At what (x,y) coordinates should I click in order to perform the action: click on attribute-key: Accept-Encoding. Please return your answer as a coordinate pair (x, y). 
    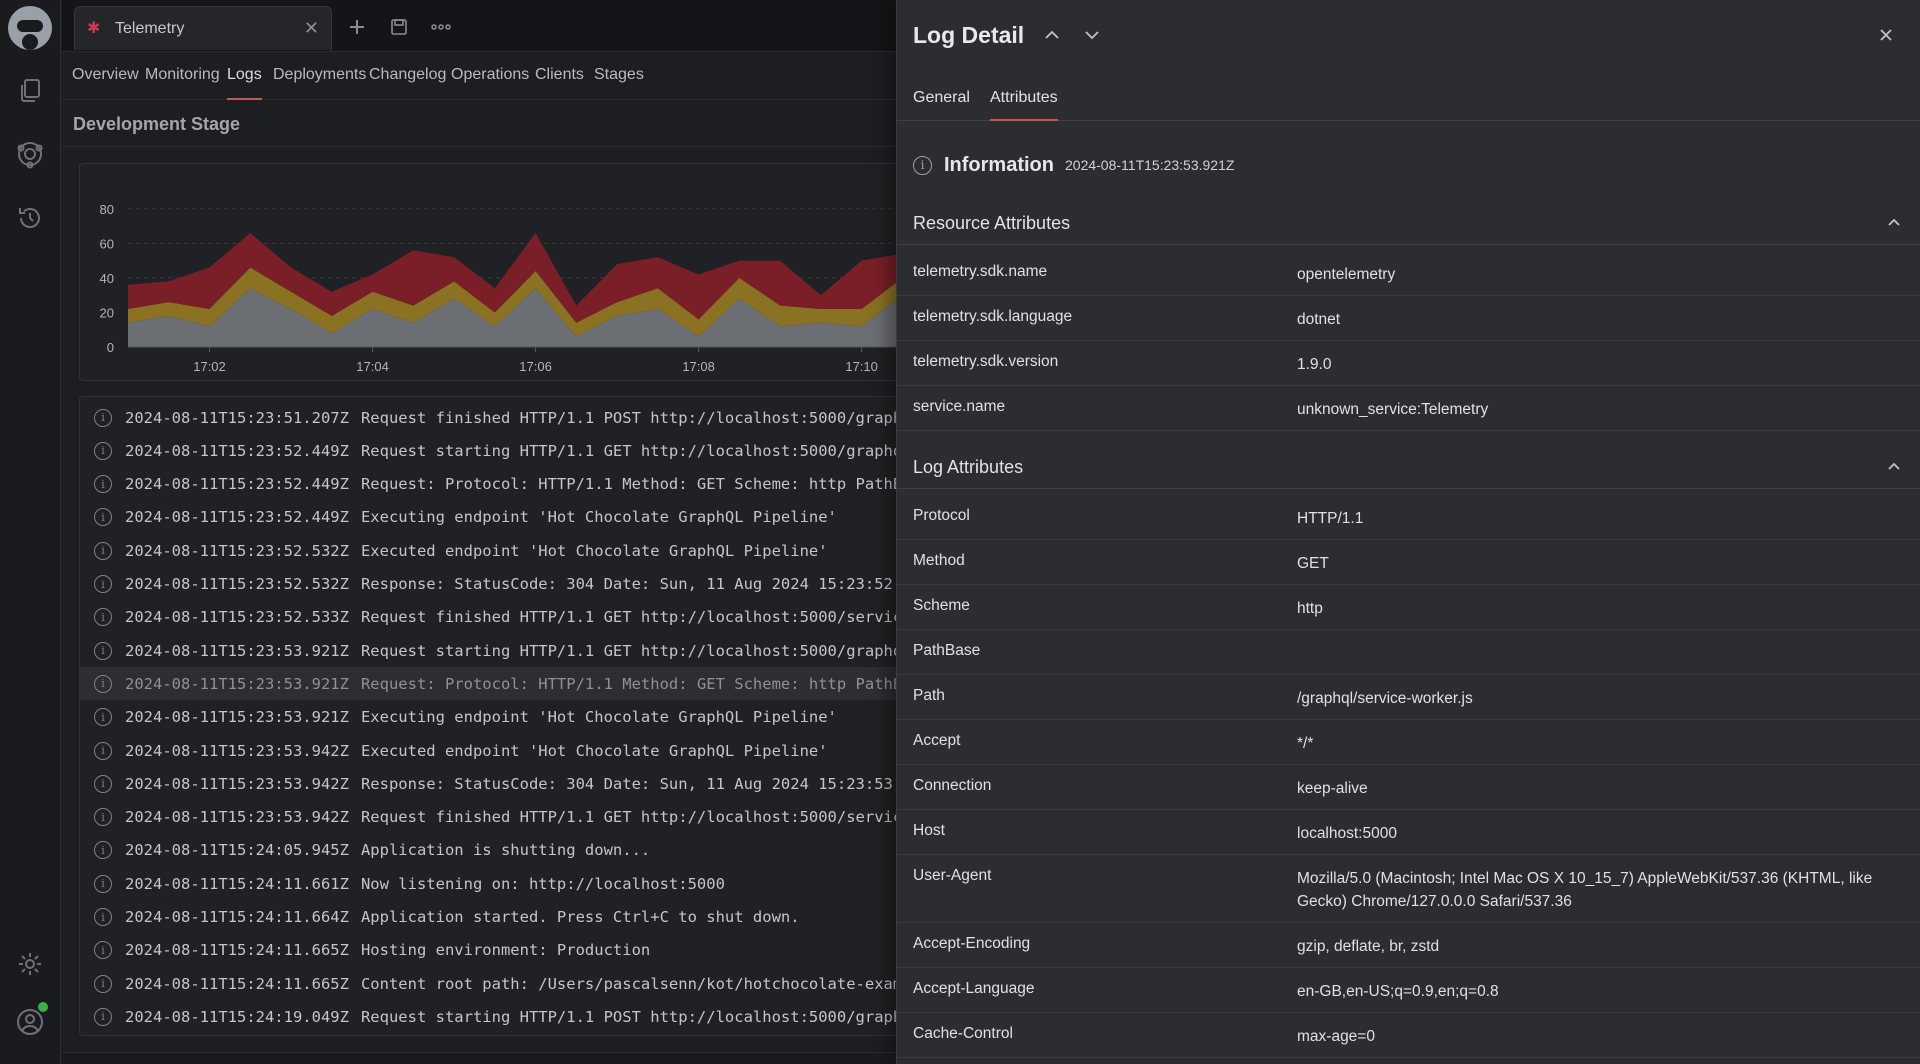
    Looking at the image, I should click on (972, 943).